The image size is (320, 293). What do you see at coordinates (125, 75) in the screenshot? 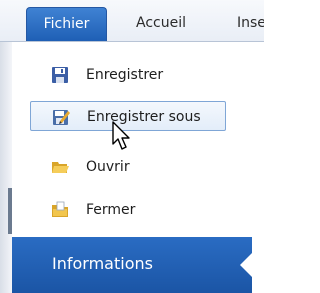
I see `menu-item-label: Enregistrer` at bounding box center [125, 75].